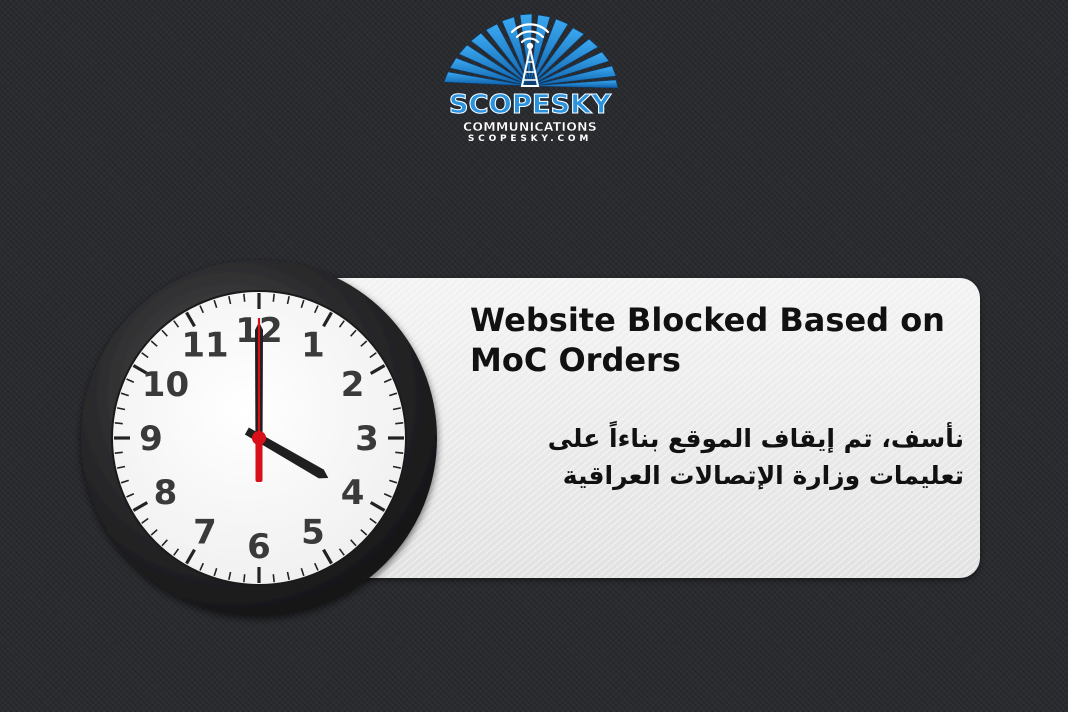 The width and height of the screenshot is (1068, 712). I want to click on clock-numeral: 9, so click(151, 439).